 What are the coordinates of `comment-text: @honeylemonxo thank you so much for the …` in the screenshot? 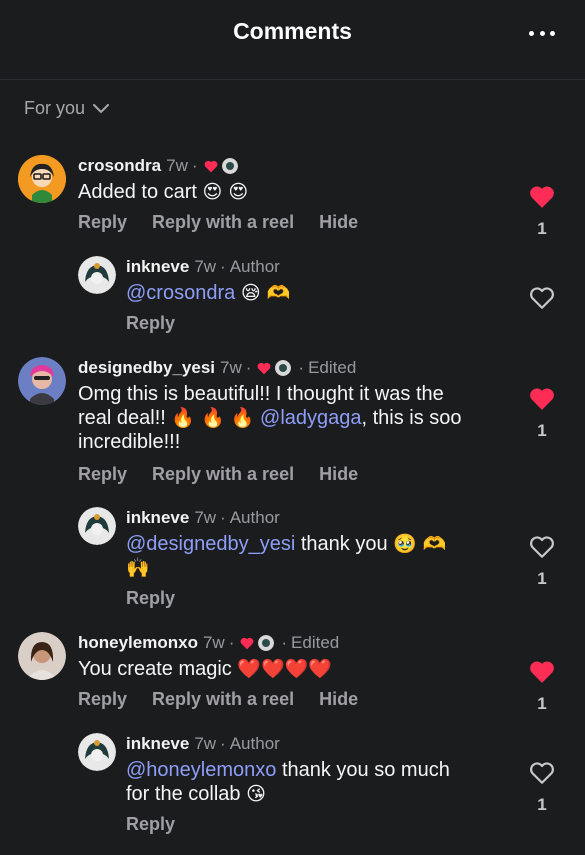 It's located at (288, 782).